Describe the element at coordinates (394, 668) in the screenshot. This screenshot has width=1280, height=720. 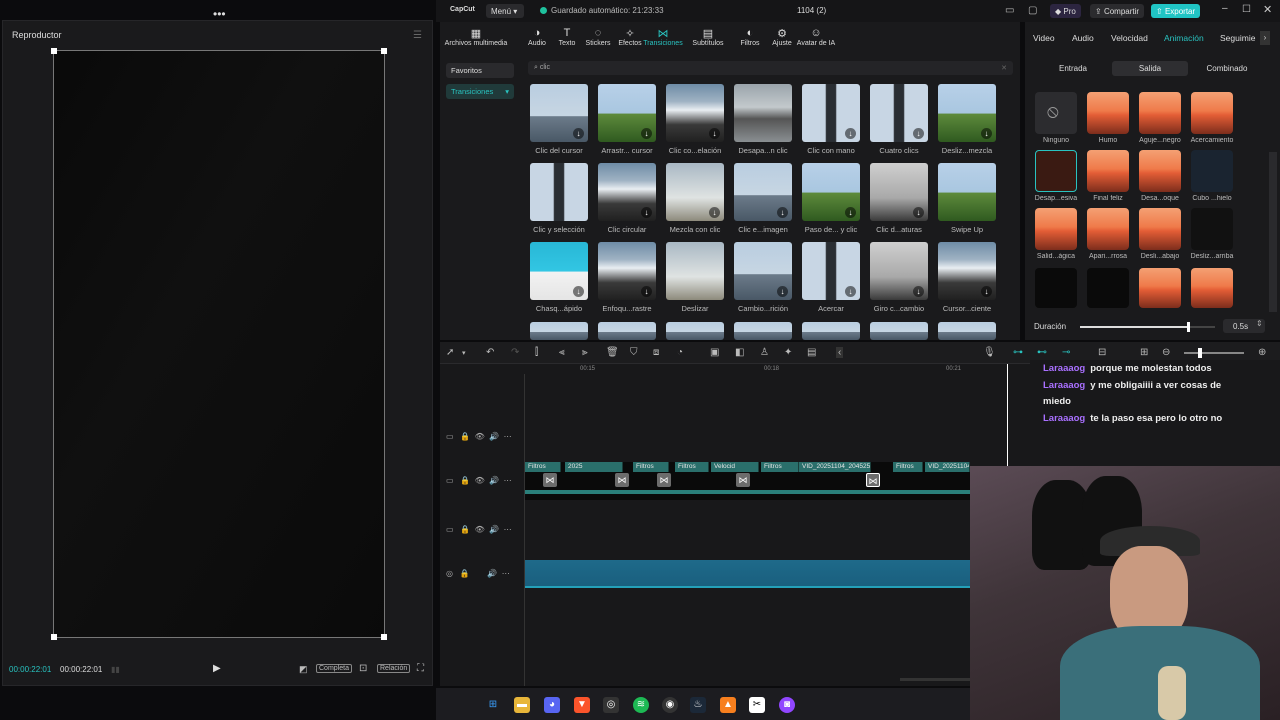
I see `ratio-button: Relación` at that location.